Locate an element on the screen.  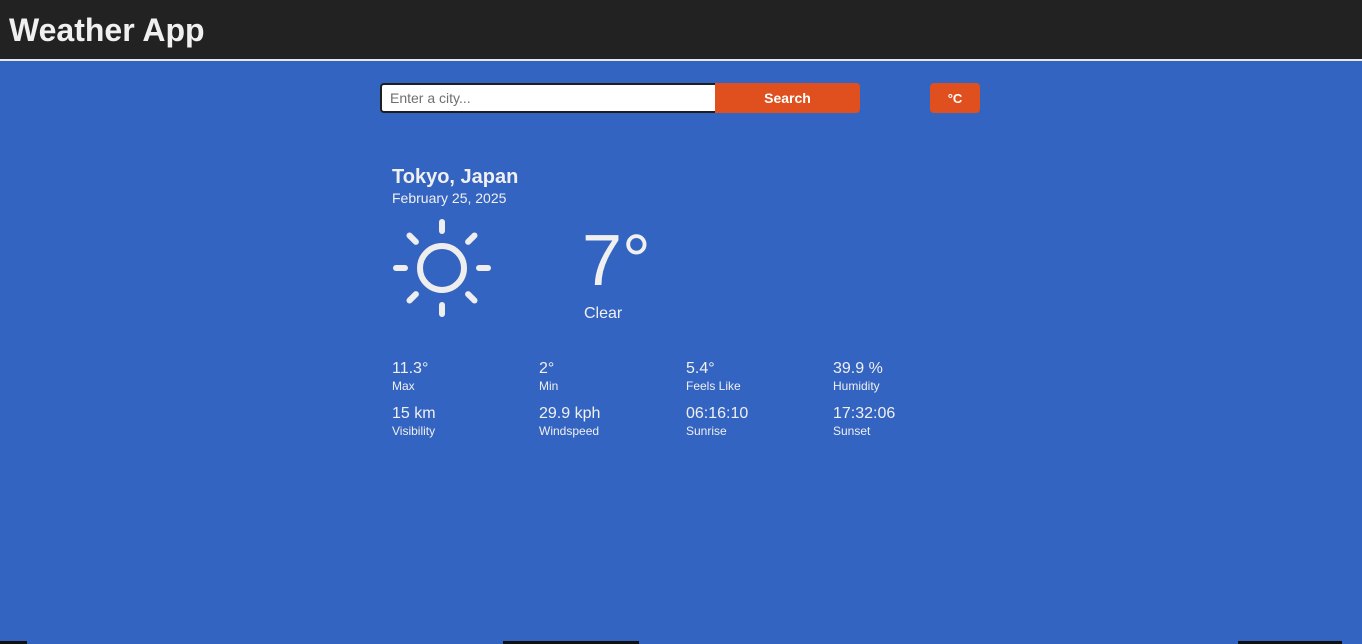
stat-label: Min is located at coordinates (549, 386).